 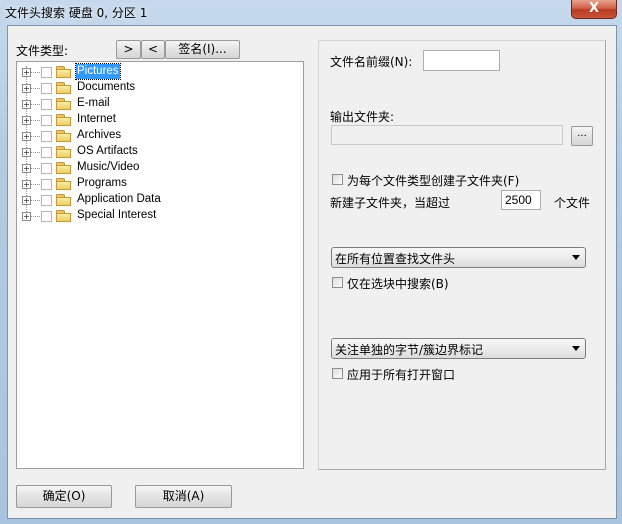 I want to click on title-bar: 文件头搜索 硬盘 0, 分区 1 X, so click(x=311, y=14).